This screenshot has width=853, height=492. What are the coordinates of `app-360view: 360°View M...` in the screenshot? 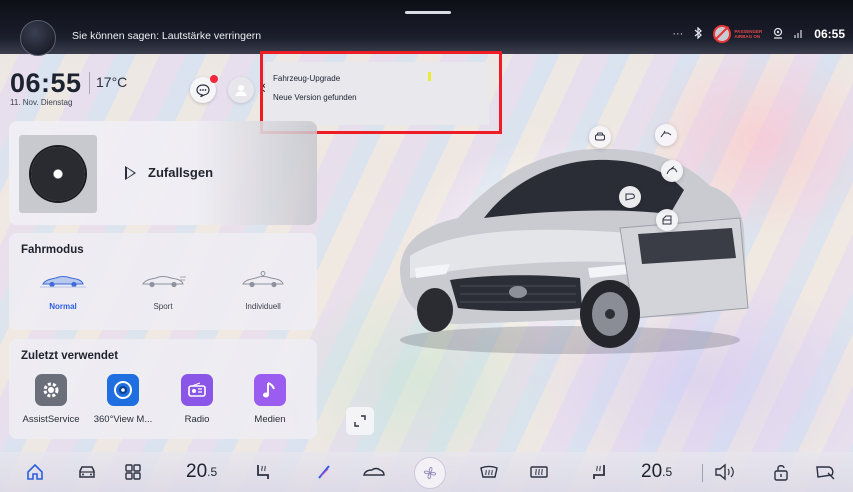 It's located at (123, 399).